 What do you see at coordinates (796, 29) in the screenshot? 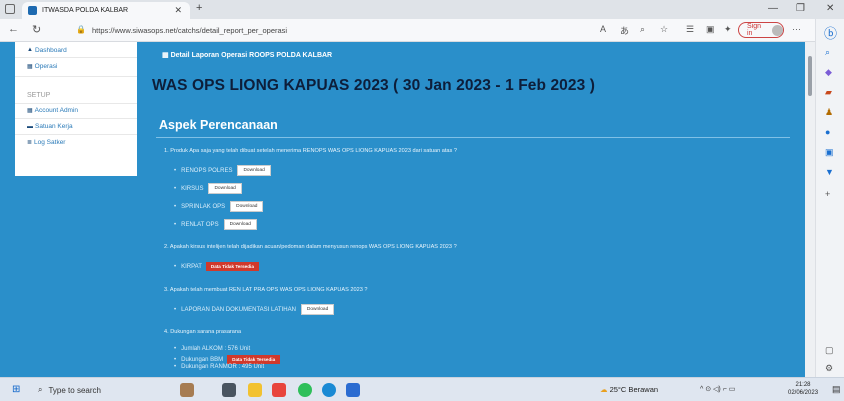
I see `more-icon: ···` at bounding box center [796, 29].